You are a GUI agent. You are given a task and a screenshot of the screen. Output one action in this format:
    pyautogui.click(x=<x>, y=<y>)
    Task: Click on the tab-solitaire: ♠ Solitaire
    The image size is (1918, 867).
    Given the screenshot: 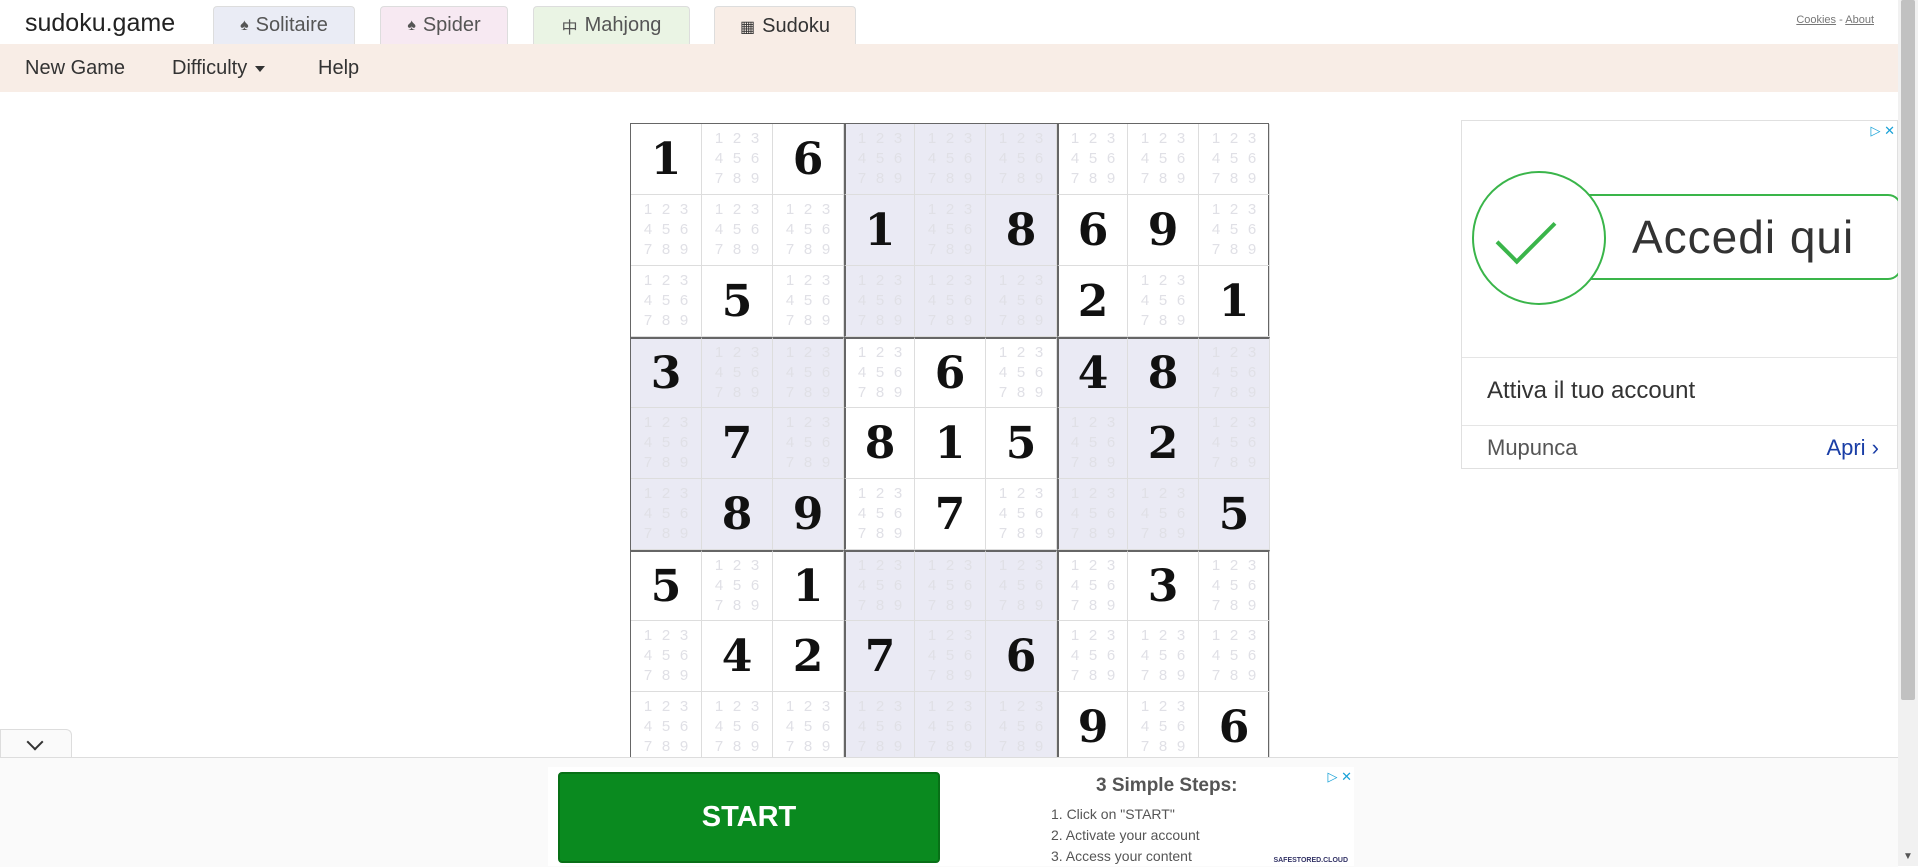 What is the action you would take?
    pyautogui.click(x=284, y=25)
    